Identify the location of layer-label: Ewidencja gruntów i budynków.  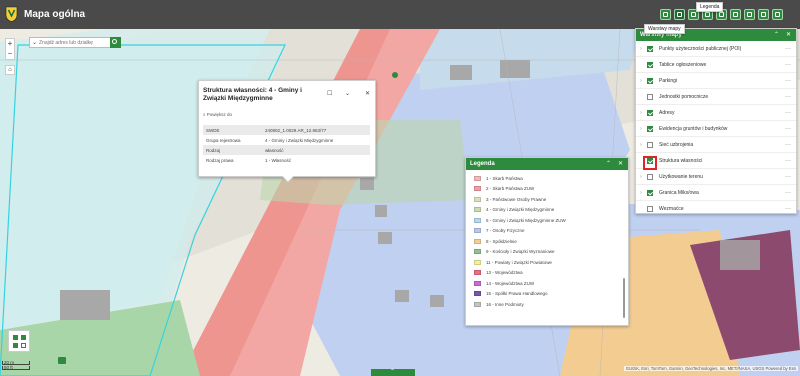
(693, 128).